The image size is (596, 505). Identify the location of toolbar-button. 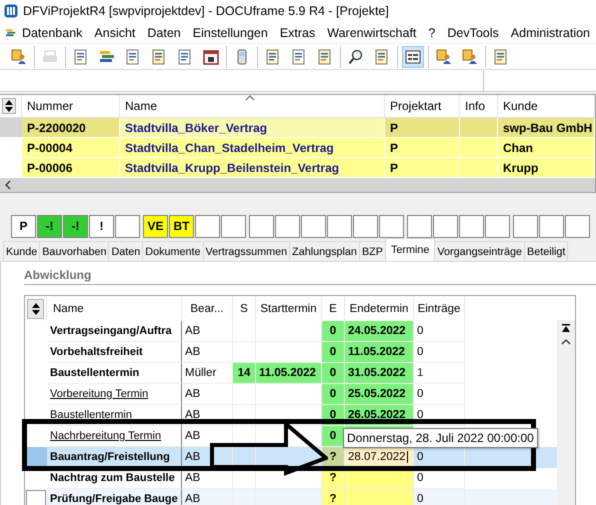
(413, 57).